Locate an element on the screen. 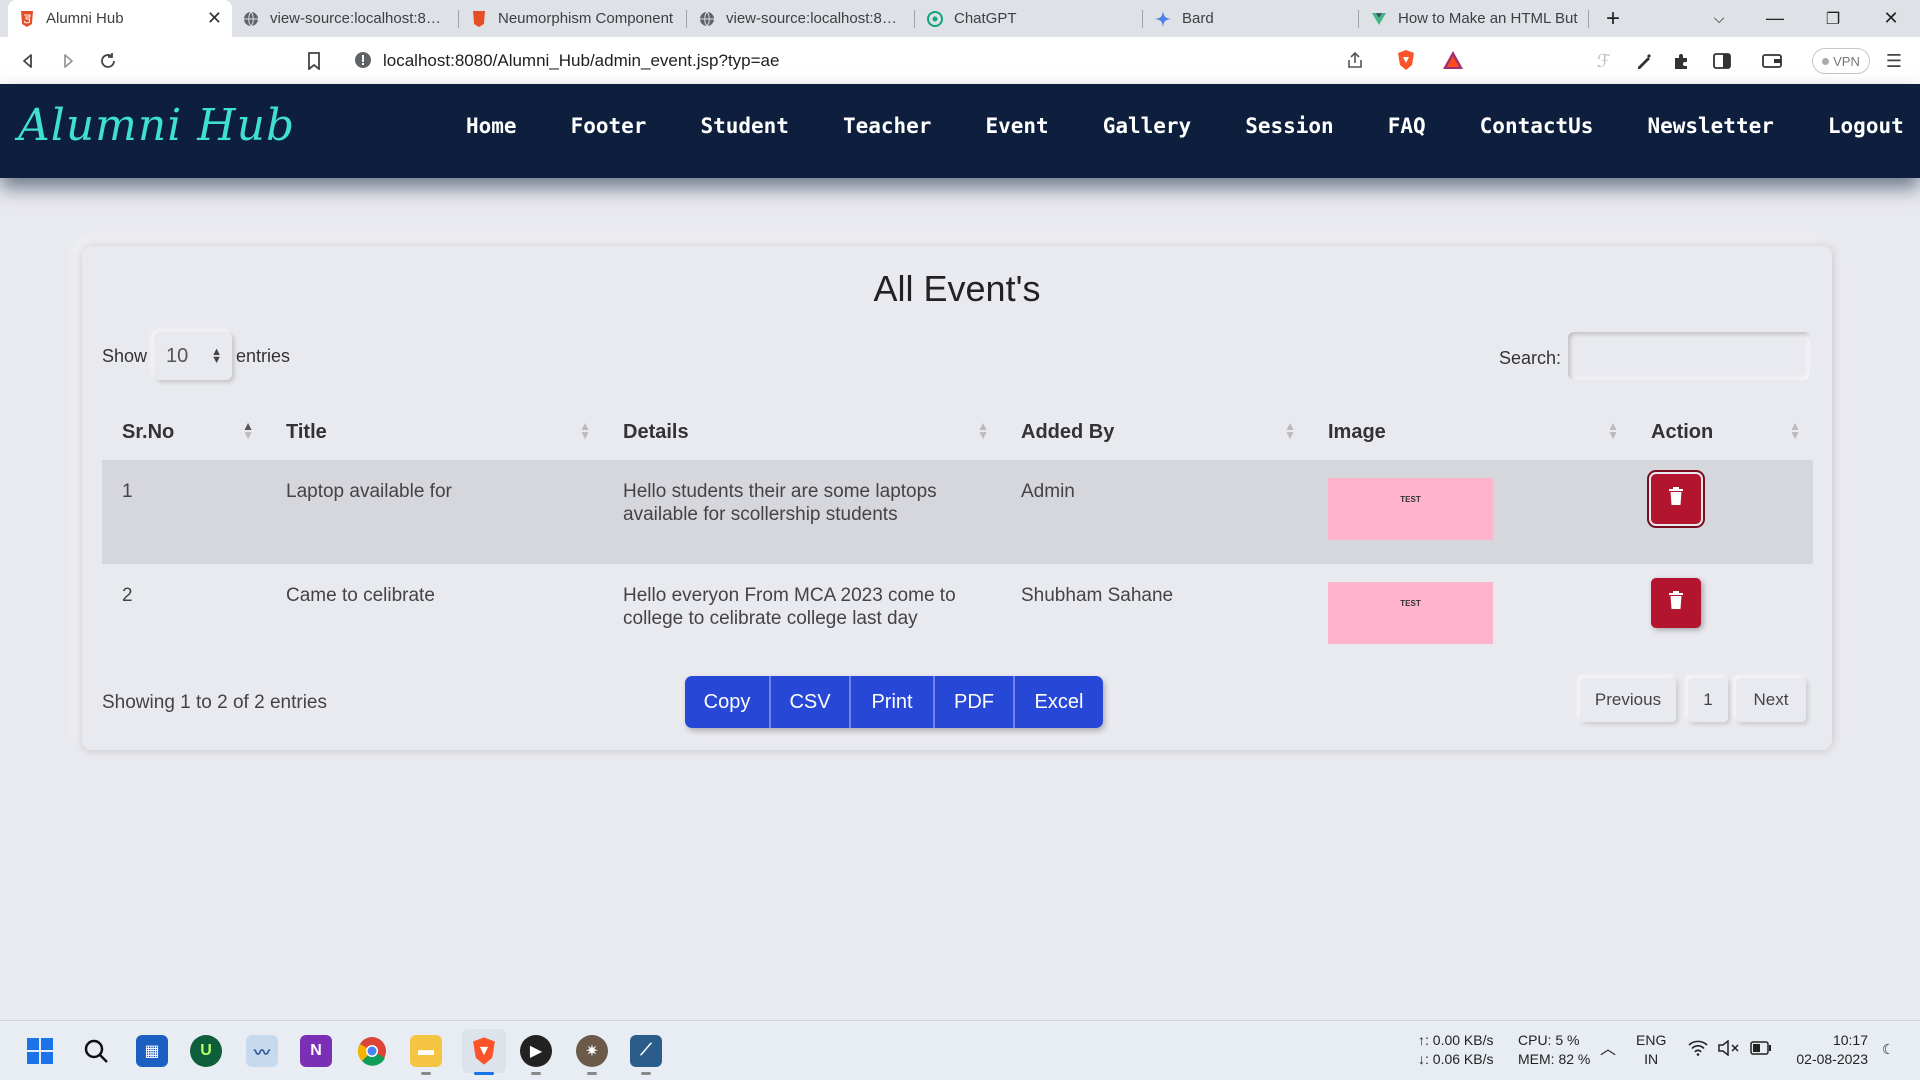  brave-taskbar-icon is located at coordinates (484, 1051).